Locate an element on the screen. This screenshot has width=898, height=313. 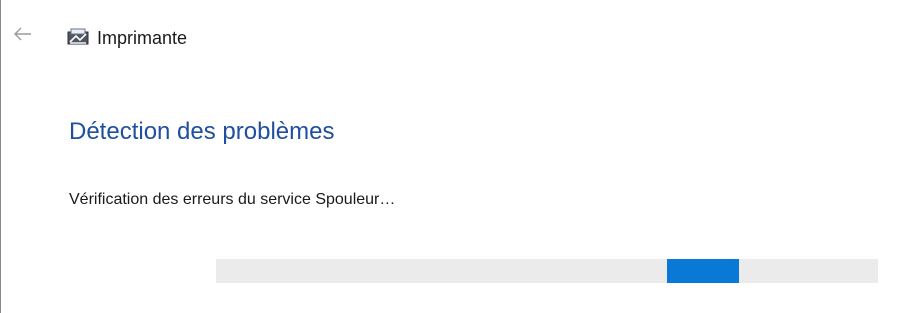
progress-bar-fill is located at coordinates (703, 271).